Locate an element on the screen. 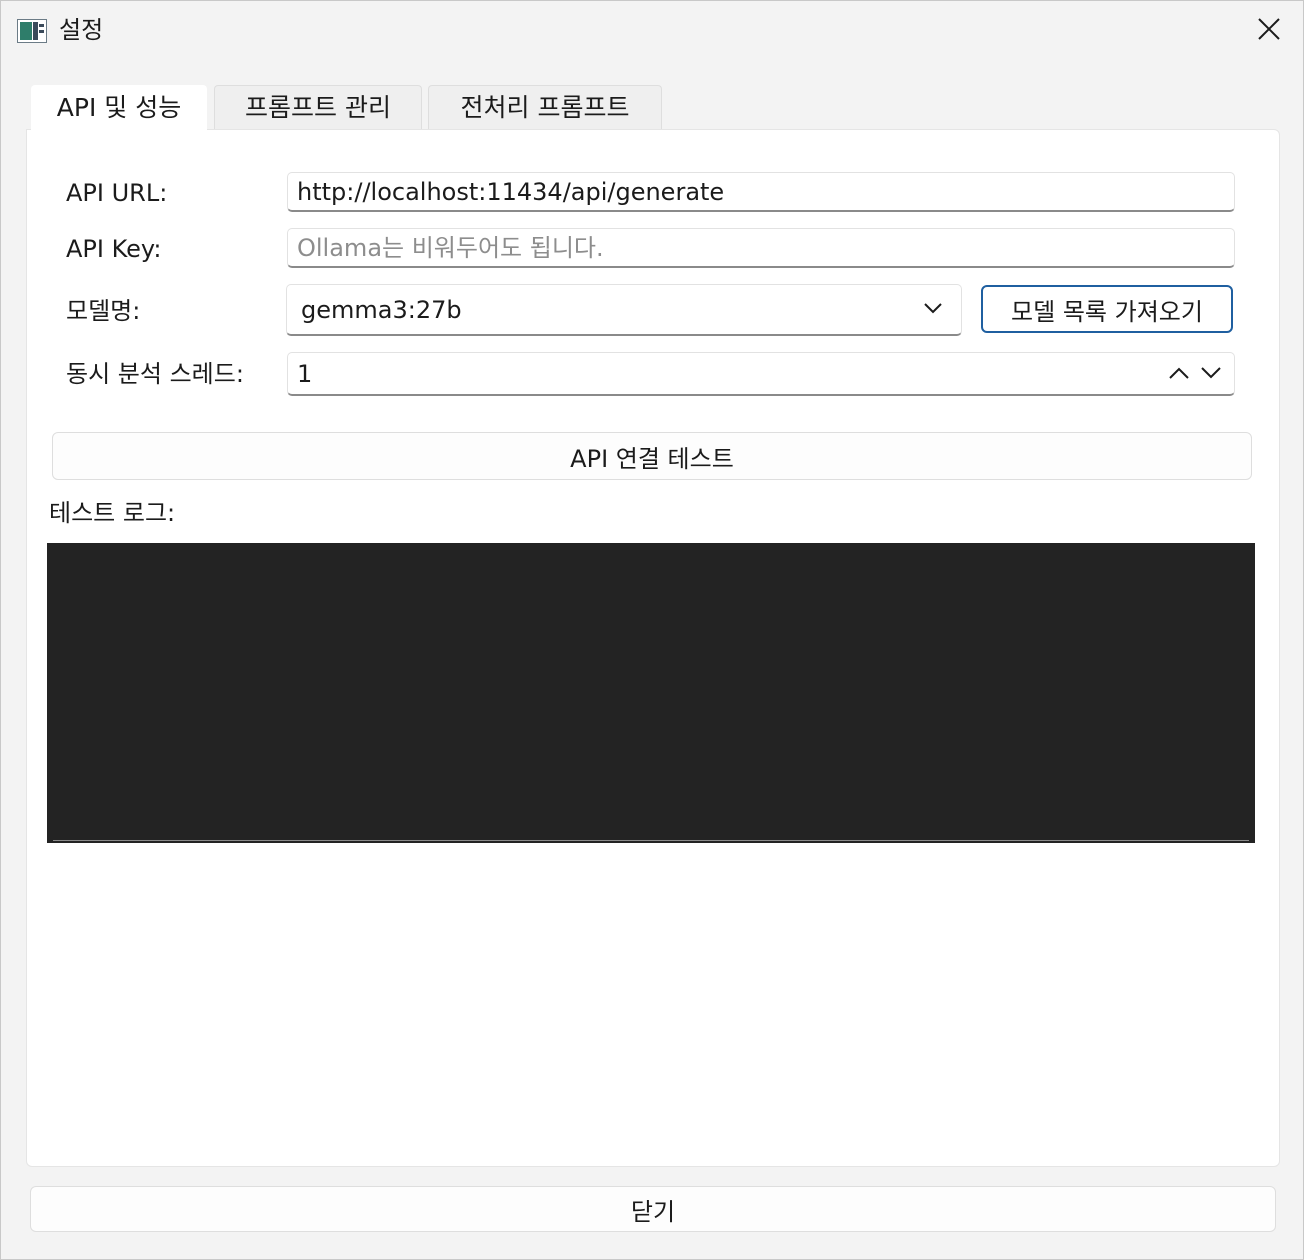  model-label: 모델명: is located at coordinates (103, 311).